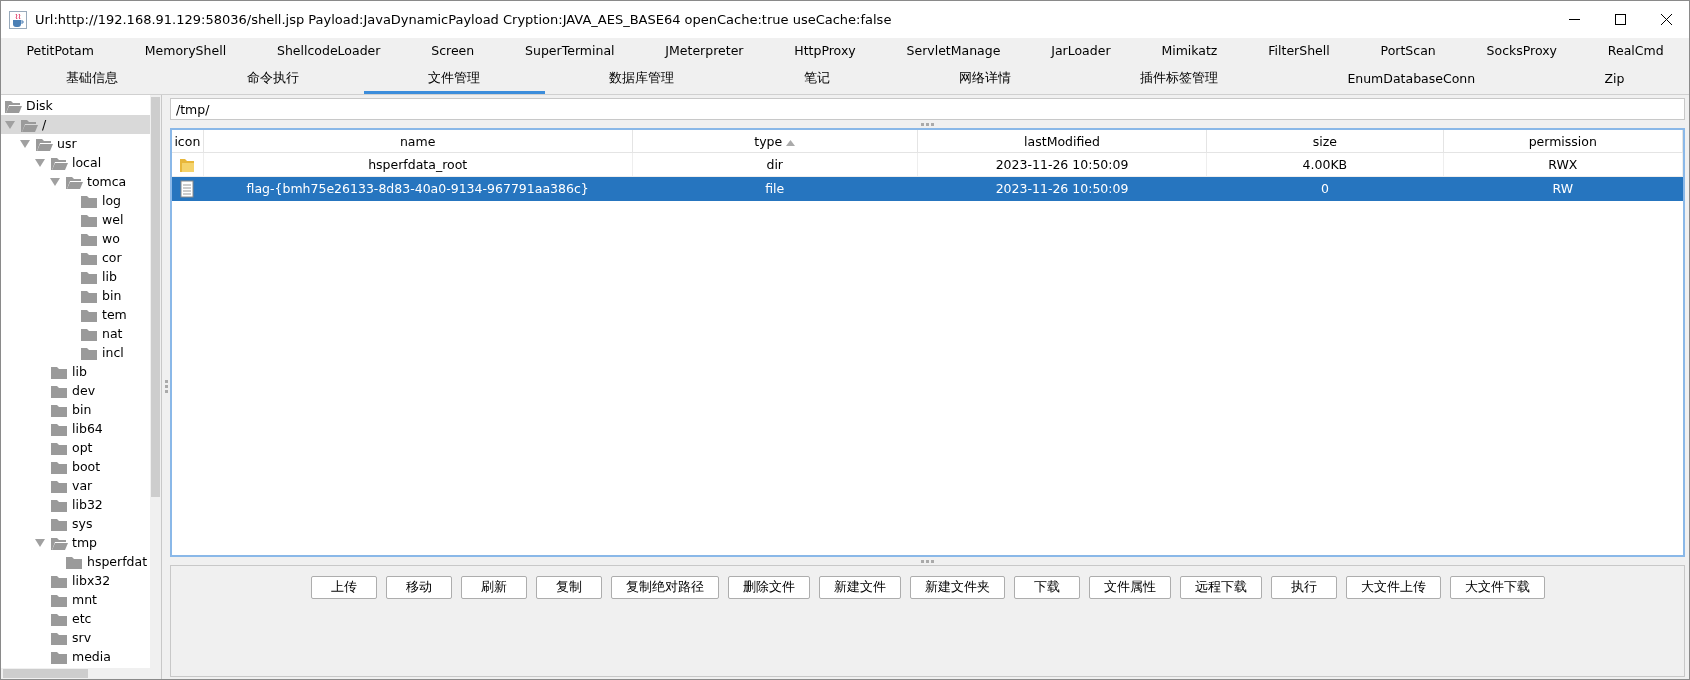 The image size is (1690, 680). Describe the element at coordinates (75, 352) in the screenshot. I see `tree-item: incl` at that location.